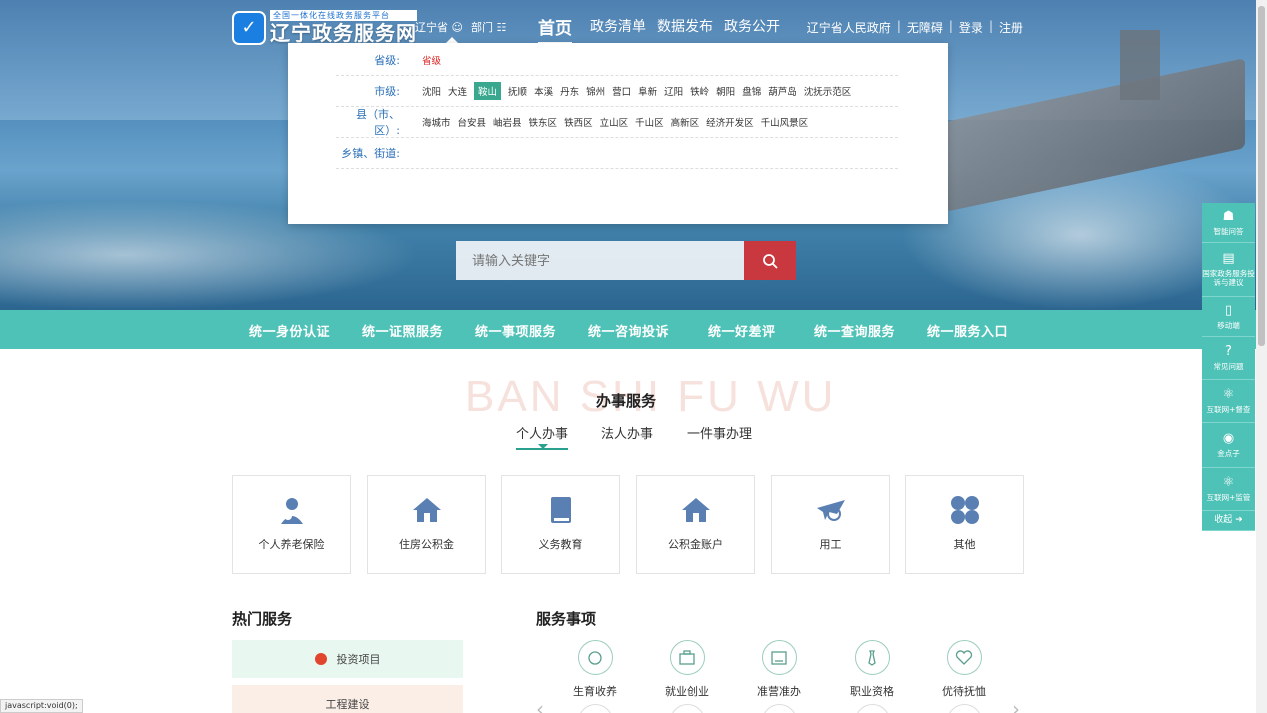 The width and height of the screenshot is (1267, 713). What do you see at coordinates (402, 330) in the screenshot?
I see `teal-item-license: 统一证照服务` at bounding box center [402, 330].